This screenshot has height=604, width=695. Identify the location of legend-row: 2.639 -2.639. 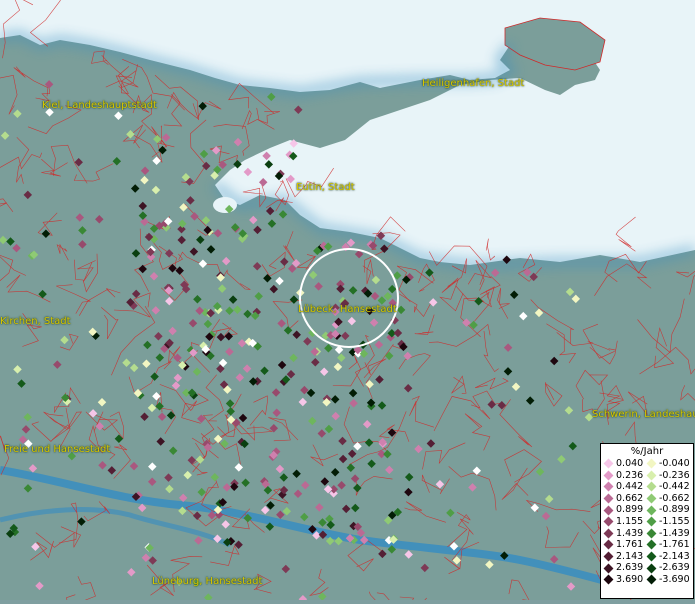
(647, 568).